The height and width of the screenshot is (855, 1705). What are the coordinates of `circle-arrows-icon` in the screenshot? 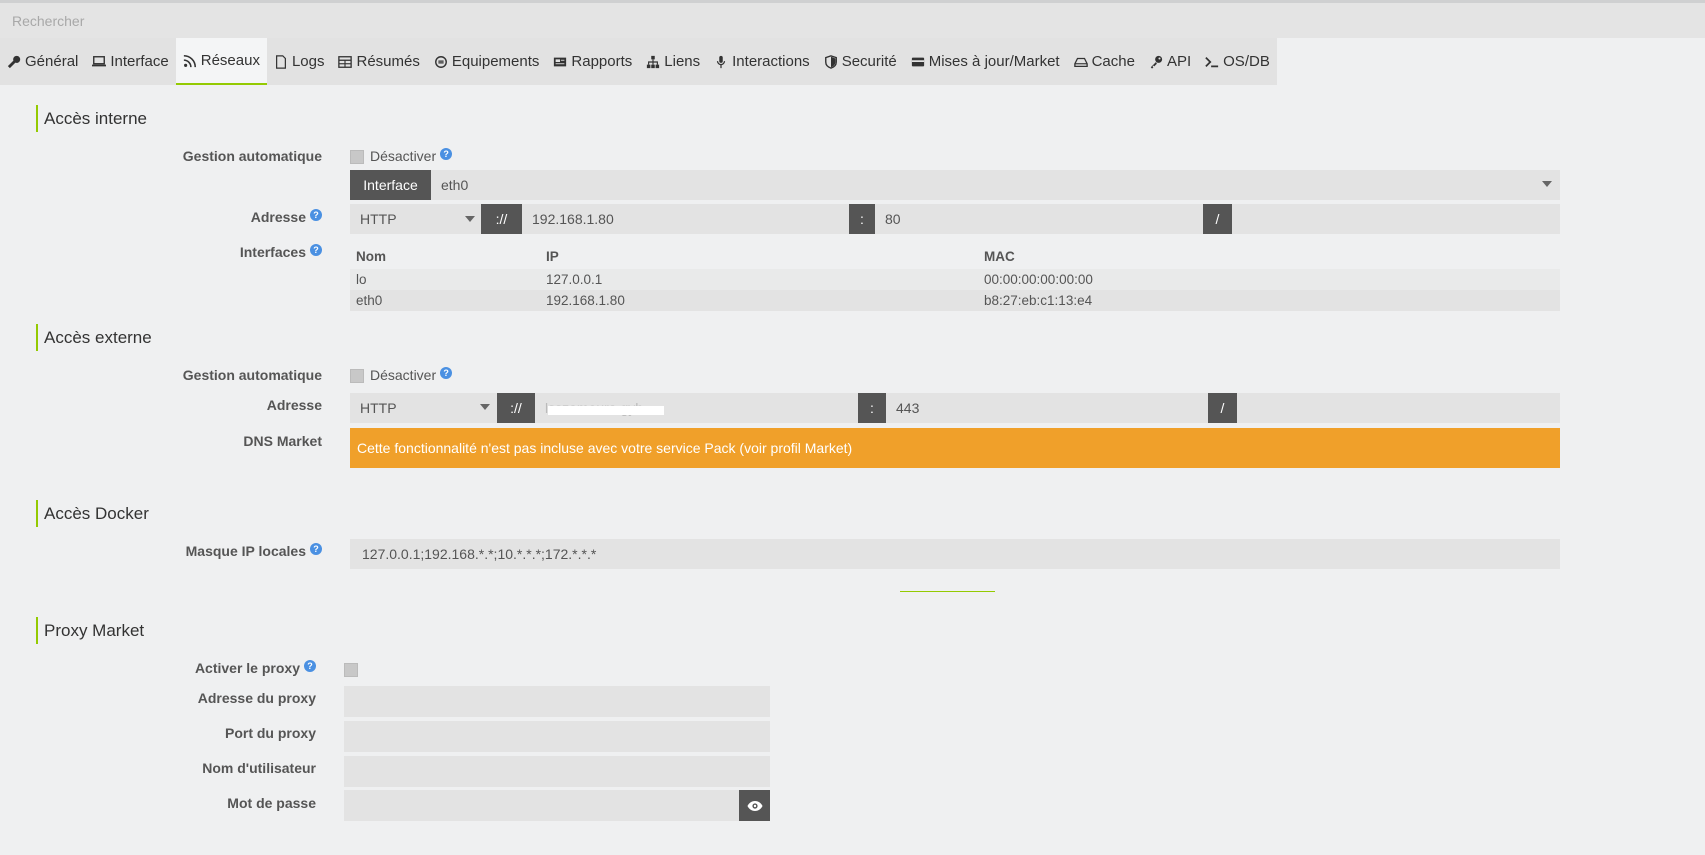 It's located at (440, 61).